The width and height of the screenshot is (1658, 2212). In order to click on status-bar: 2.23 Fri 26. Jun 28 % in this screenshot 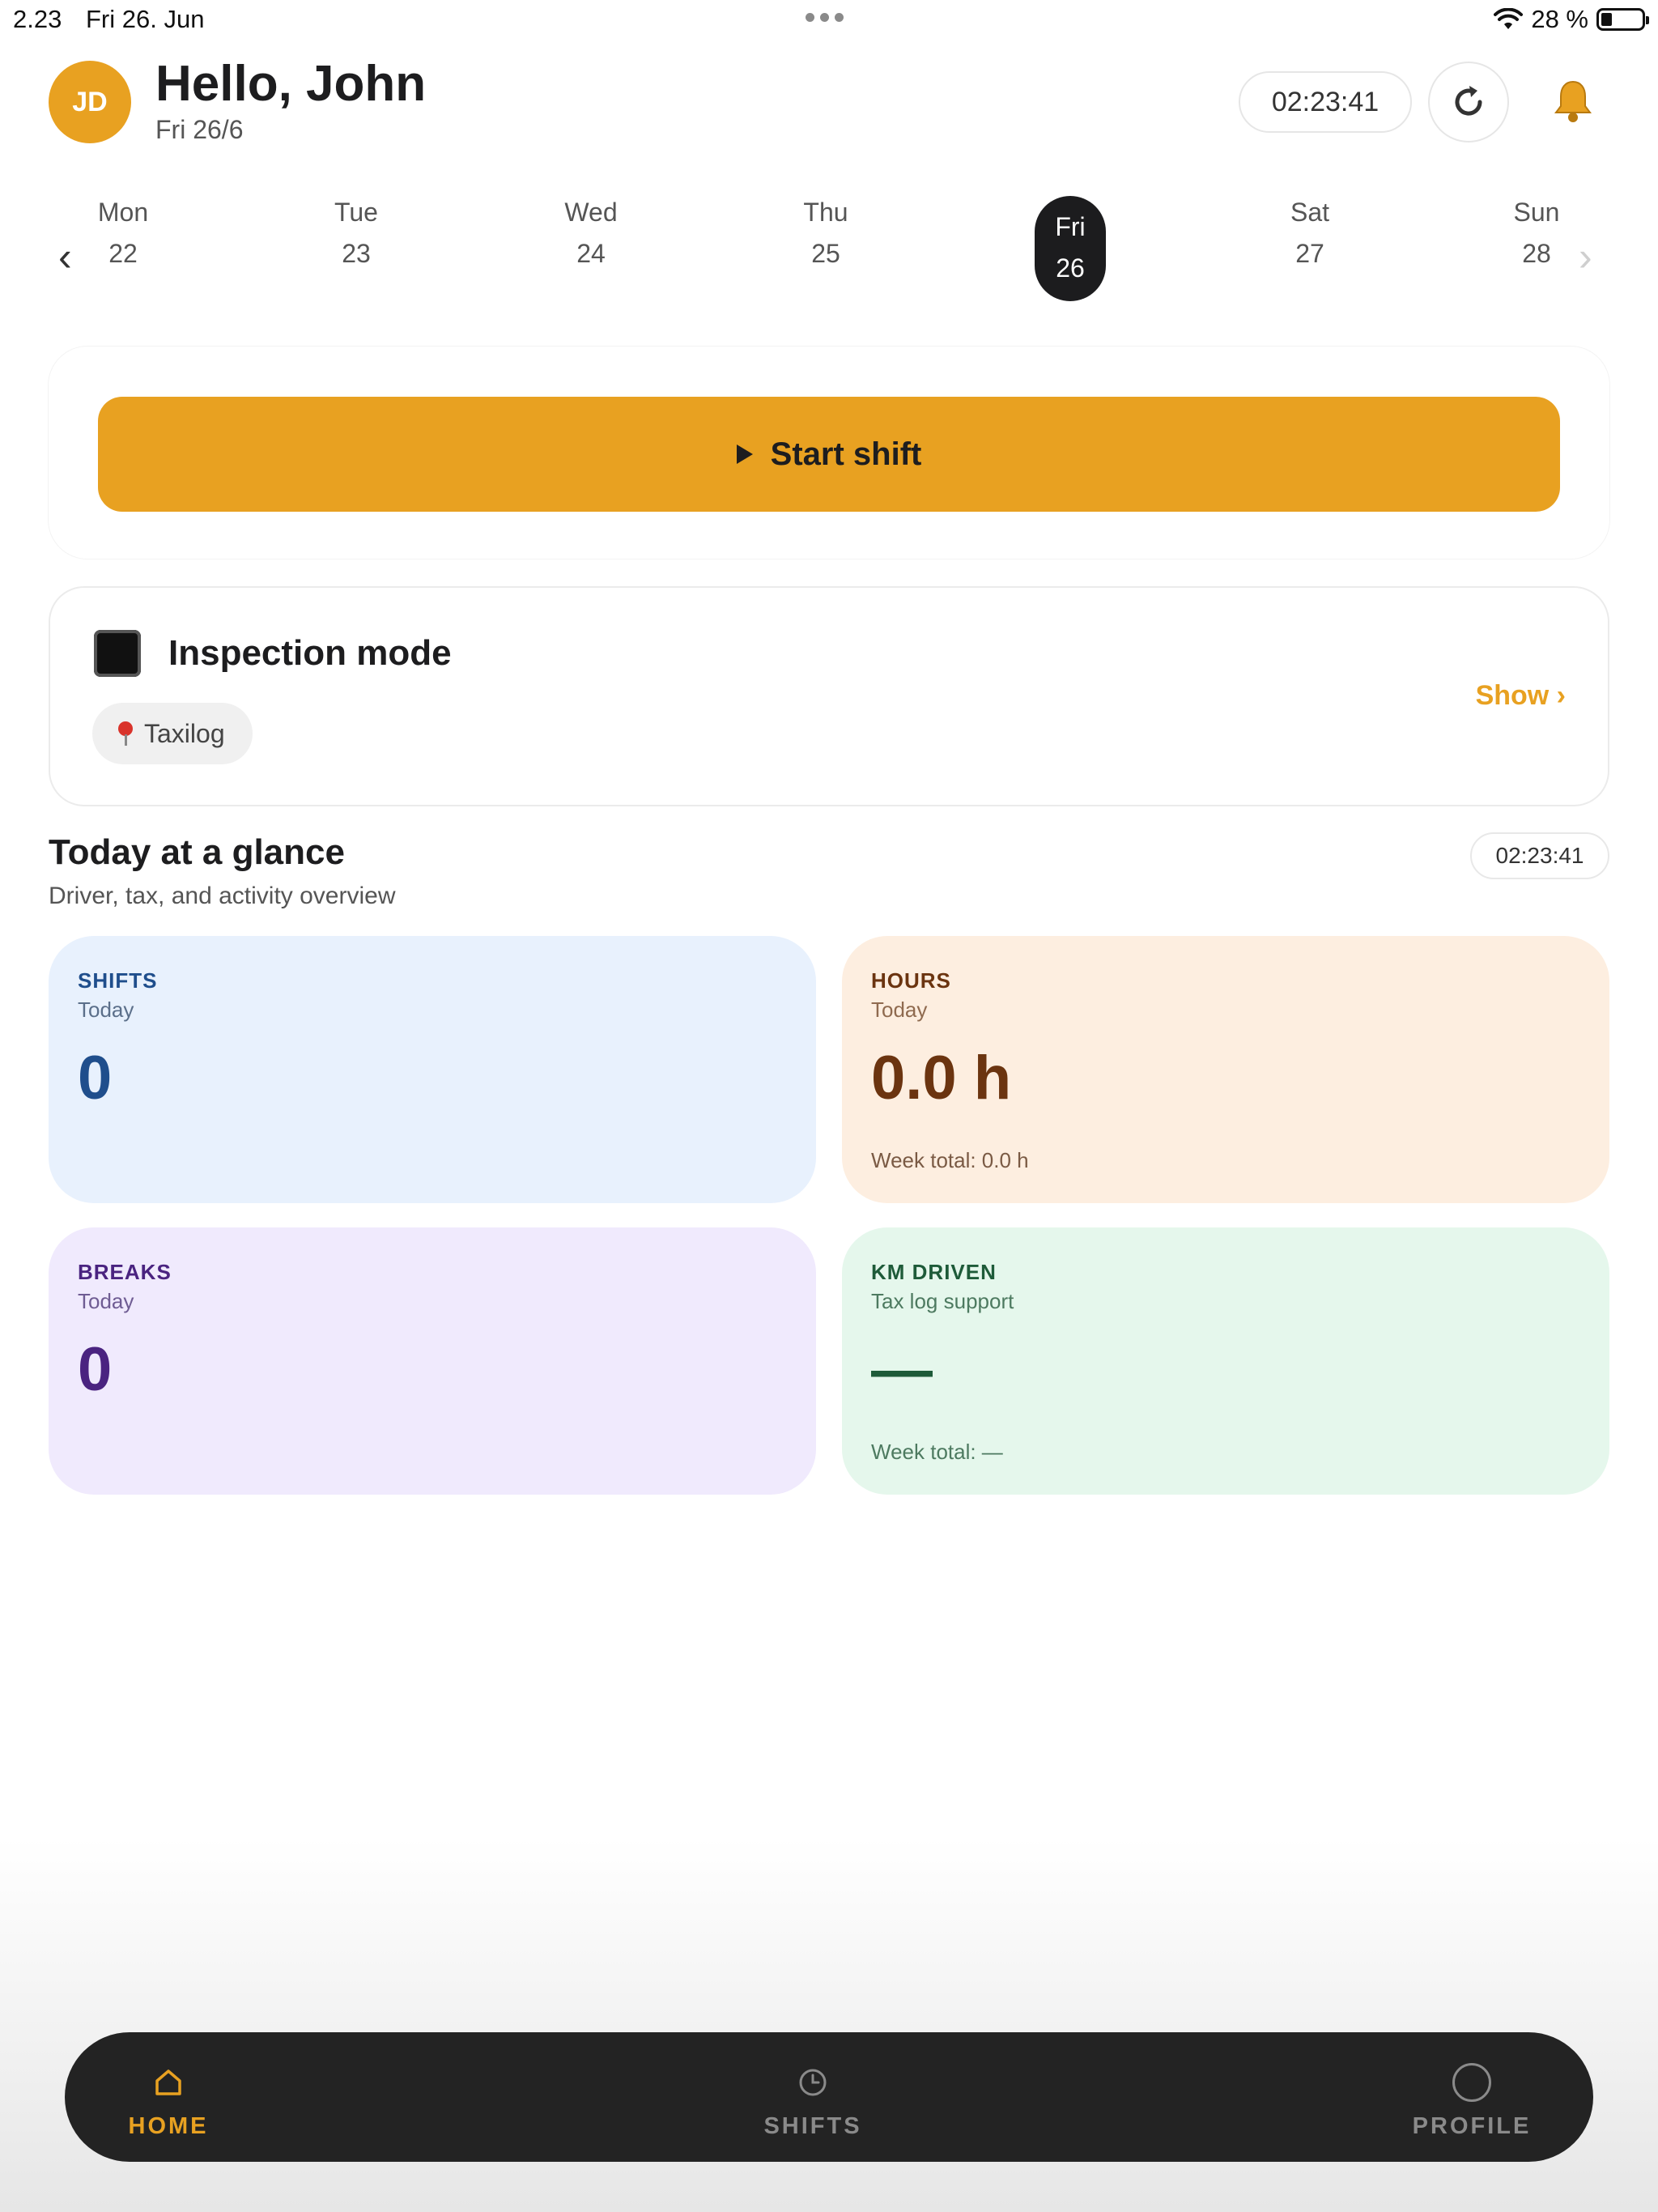, I will do `click(829, 20)`.